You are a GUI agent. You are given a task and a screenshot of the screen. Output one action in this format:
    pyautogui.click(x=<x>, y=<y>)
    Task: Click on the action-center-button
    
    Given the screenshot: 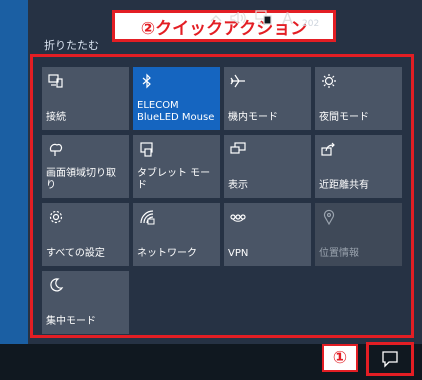 What is the action you would take?
    pyautogui.click(x=390, y=359)
    